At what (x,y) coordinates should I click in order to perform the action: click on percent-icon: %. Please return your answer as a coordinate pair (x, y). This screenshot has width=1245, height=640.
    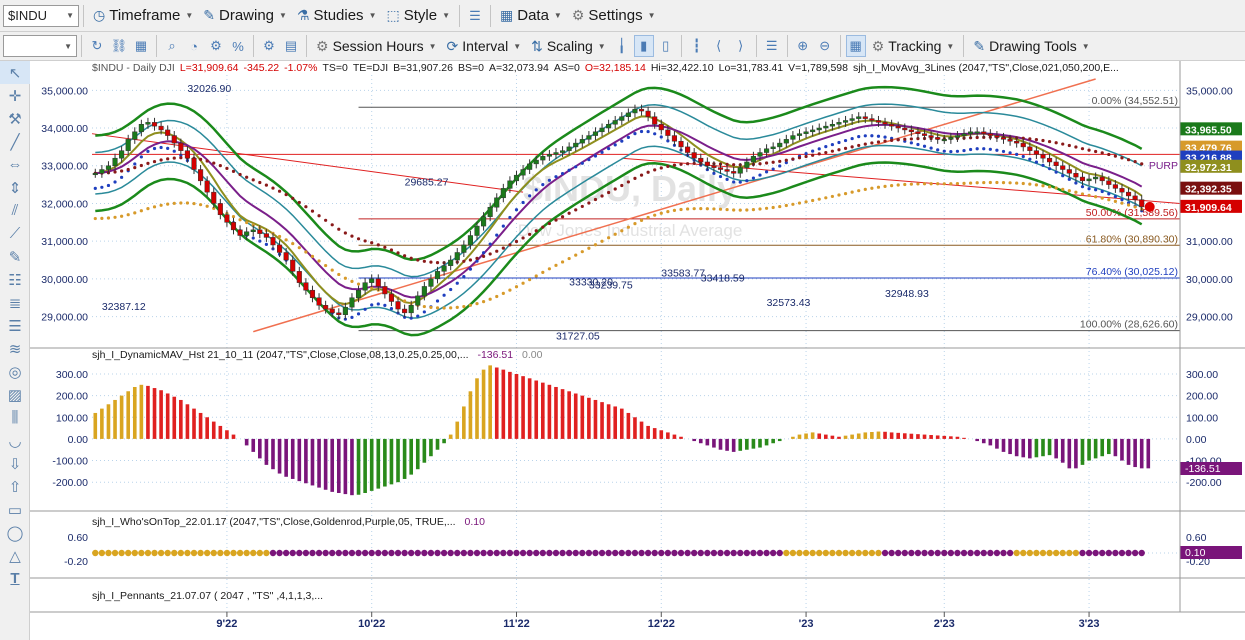
    Looking at the image, I should click on (238, 46).